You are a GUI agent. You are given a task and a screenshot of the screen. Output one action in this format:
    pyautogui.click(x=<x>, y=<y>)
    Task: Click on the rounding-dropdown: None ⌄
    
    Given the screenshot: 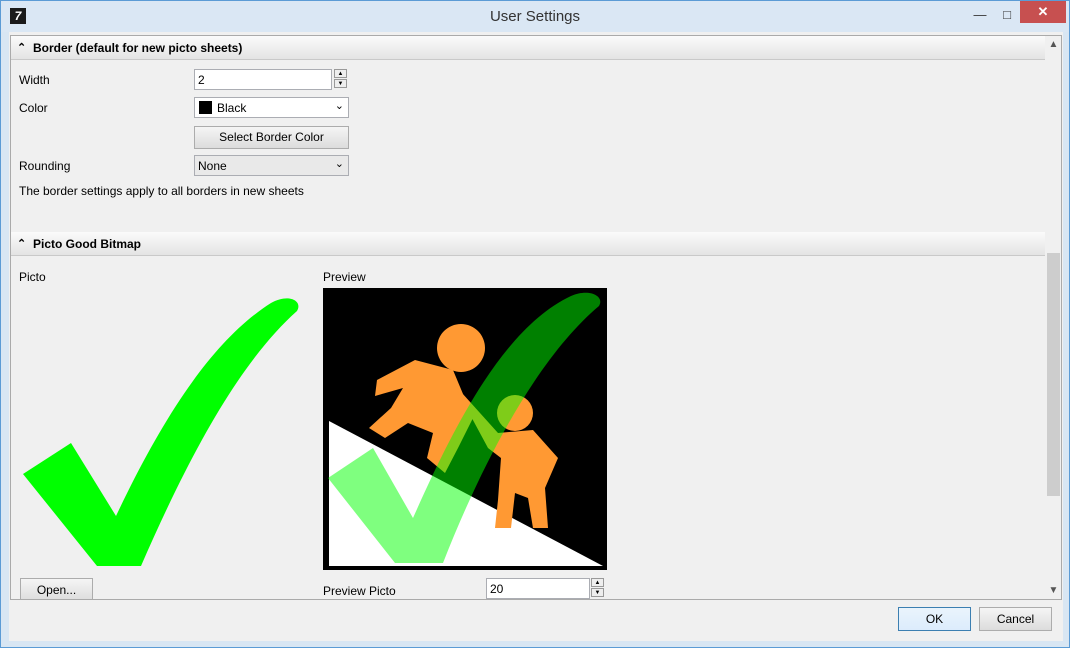 What is the action you would take?
    pyautogui.click(x=271, y=165)
    